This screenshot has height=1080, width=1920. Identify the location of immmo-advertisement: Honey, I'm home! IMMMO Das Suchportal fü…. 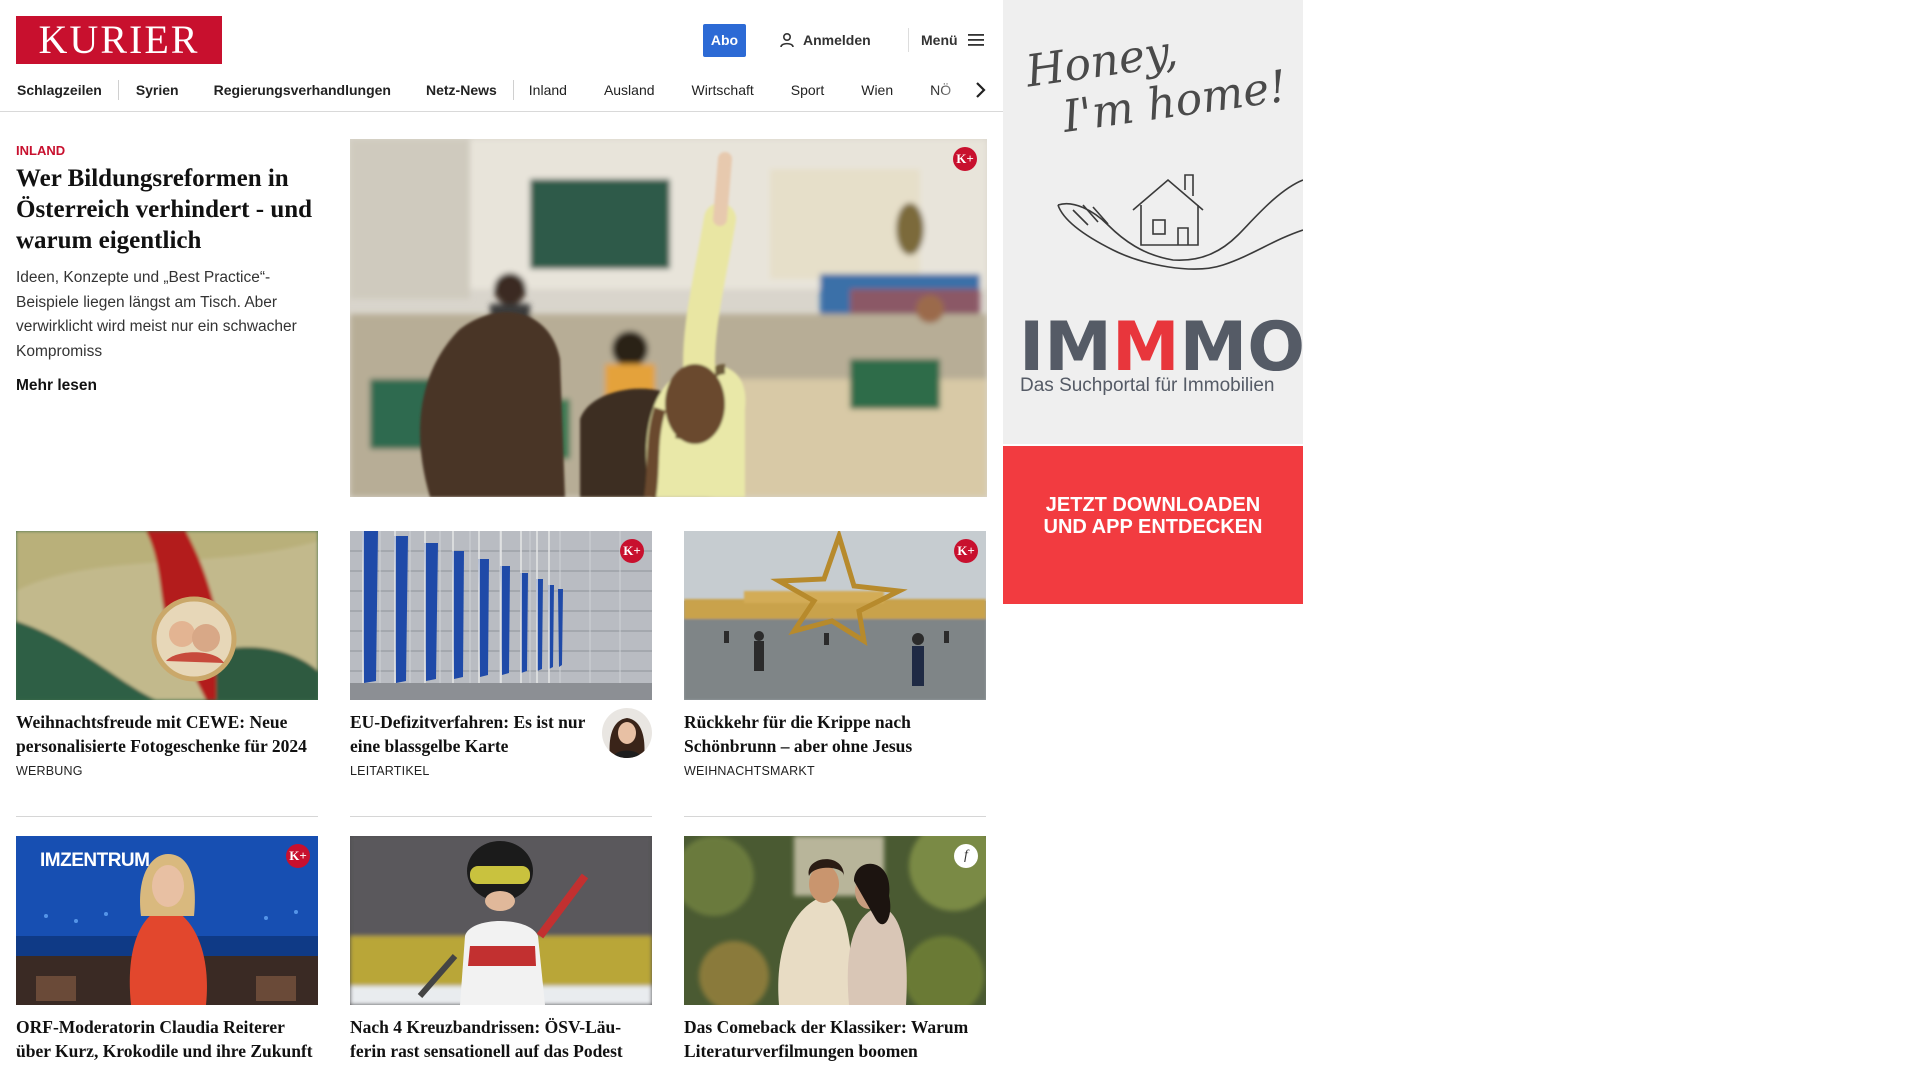
(1153, 302).